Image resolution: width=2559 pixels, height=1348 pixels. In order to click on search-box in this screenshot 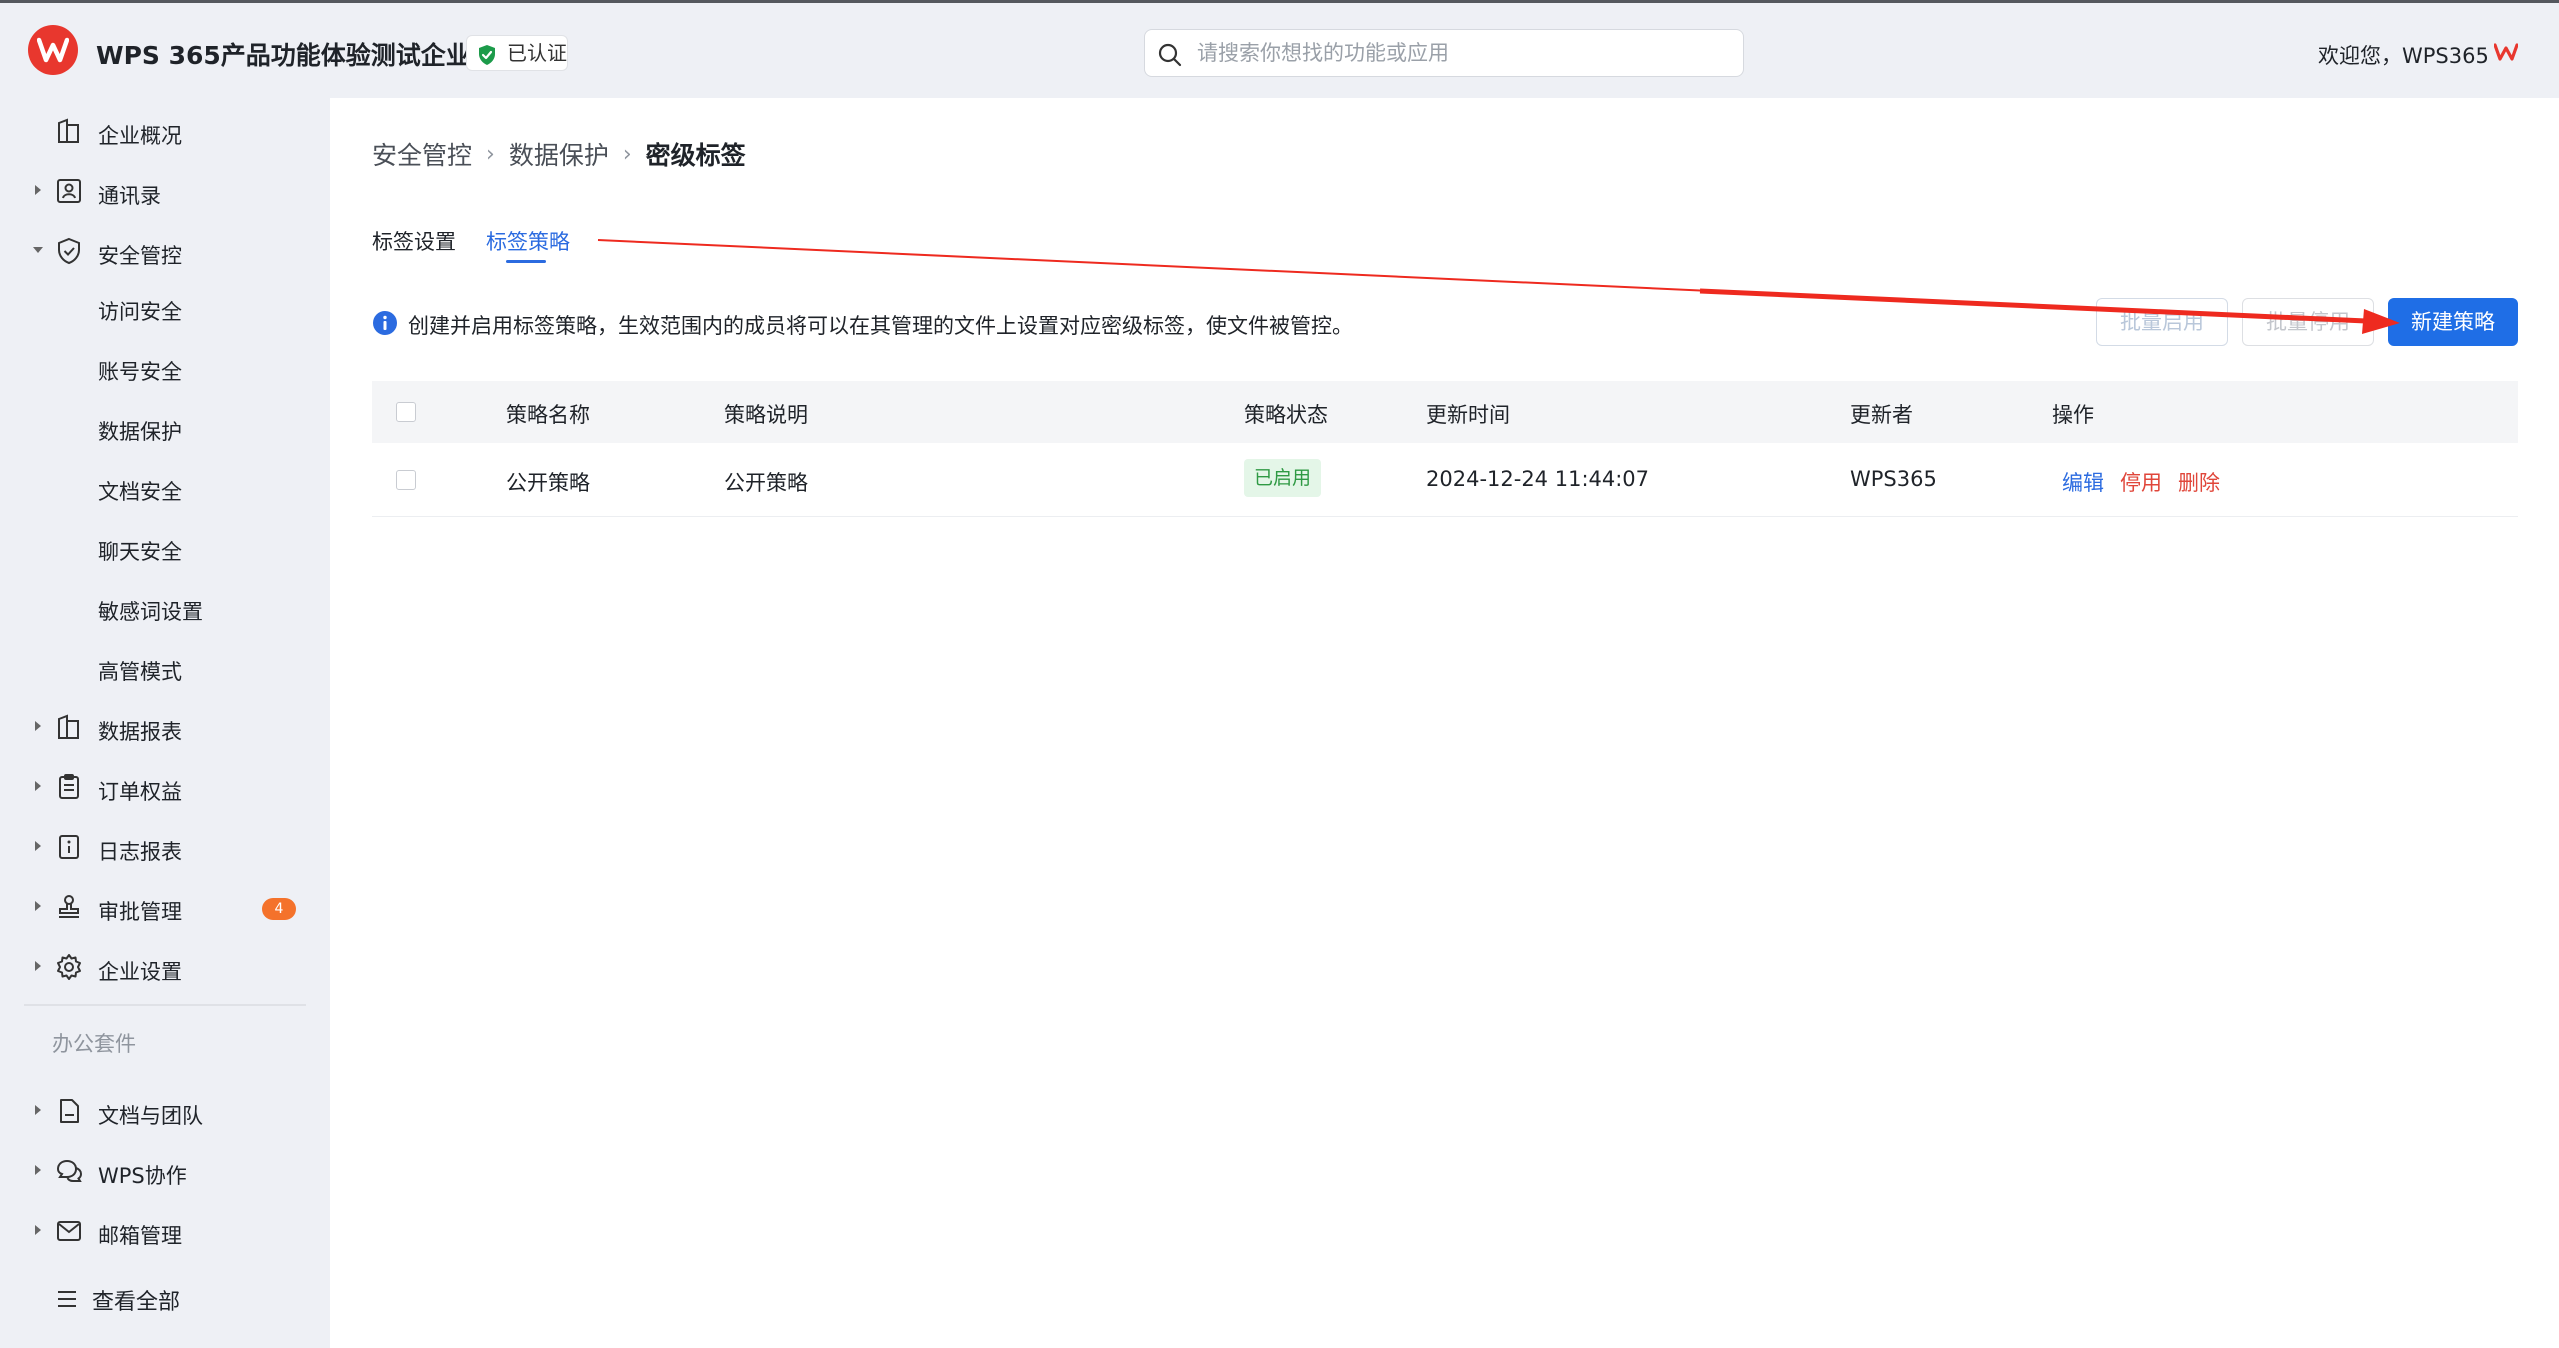, I will do `click(1444, 53)`.